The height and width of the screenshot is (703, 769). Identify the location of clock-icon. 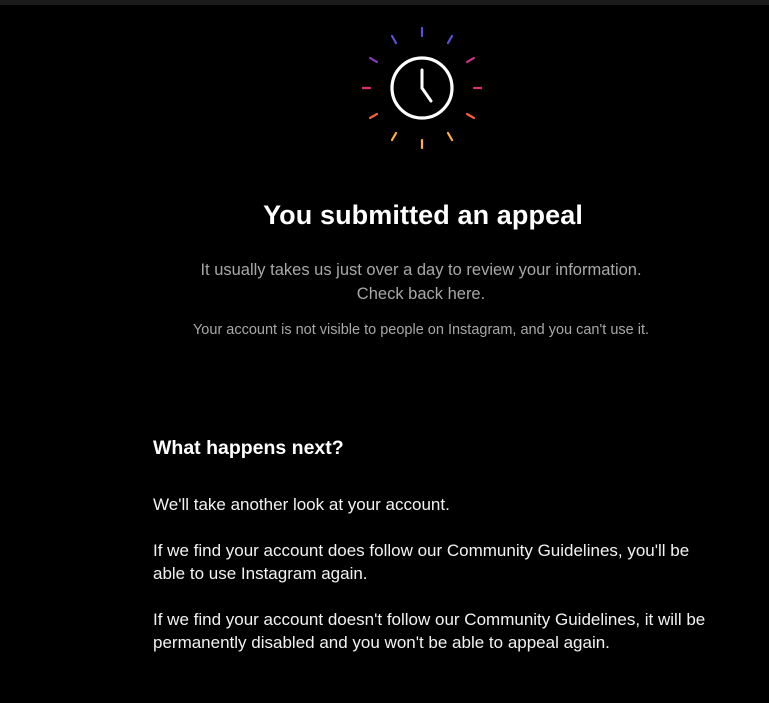
(422, 88).